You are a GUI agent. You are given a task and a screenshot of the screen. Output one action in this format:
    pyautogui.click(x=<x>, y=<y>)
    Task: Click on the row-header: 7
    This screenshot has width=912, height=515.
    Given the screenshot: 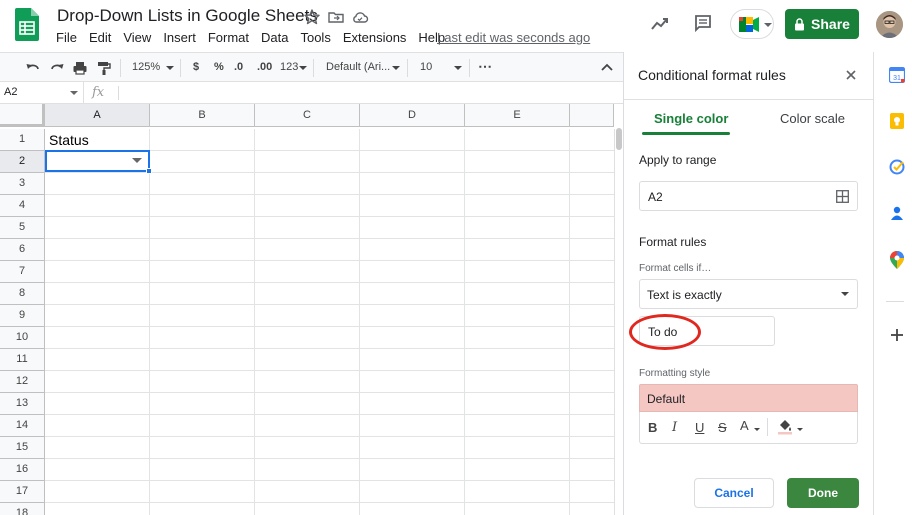 What is the action you would take?
    pyautogui.click(x=22, y=272)
    